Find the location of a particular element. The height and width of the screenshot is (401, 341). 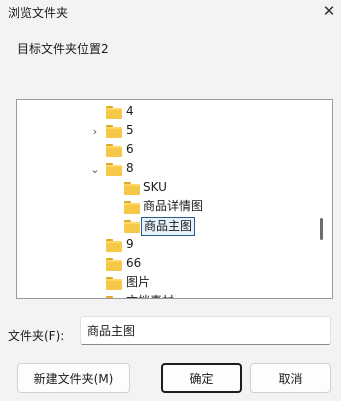

tree-item-label: 商品主图 is located at coordinates (168, 226).